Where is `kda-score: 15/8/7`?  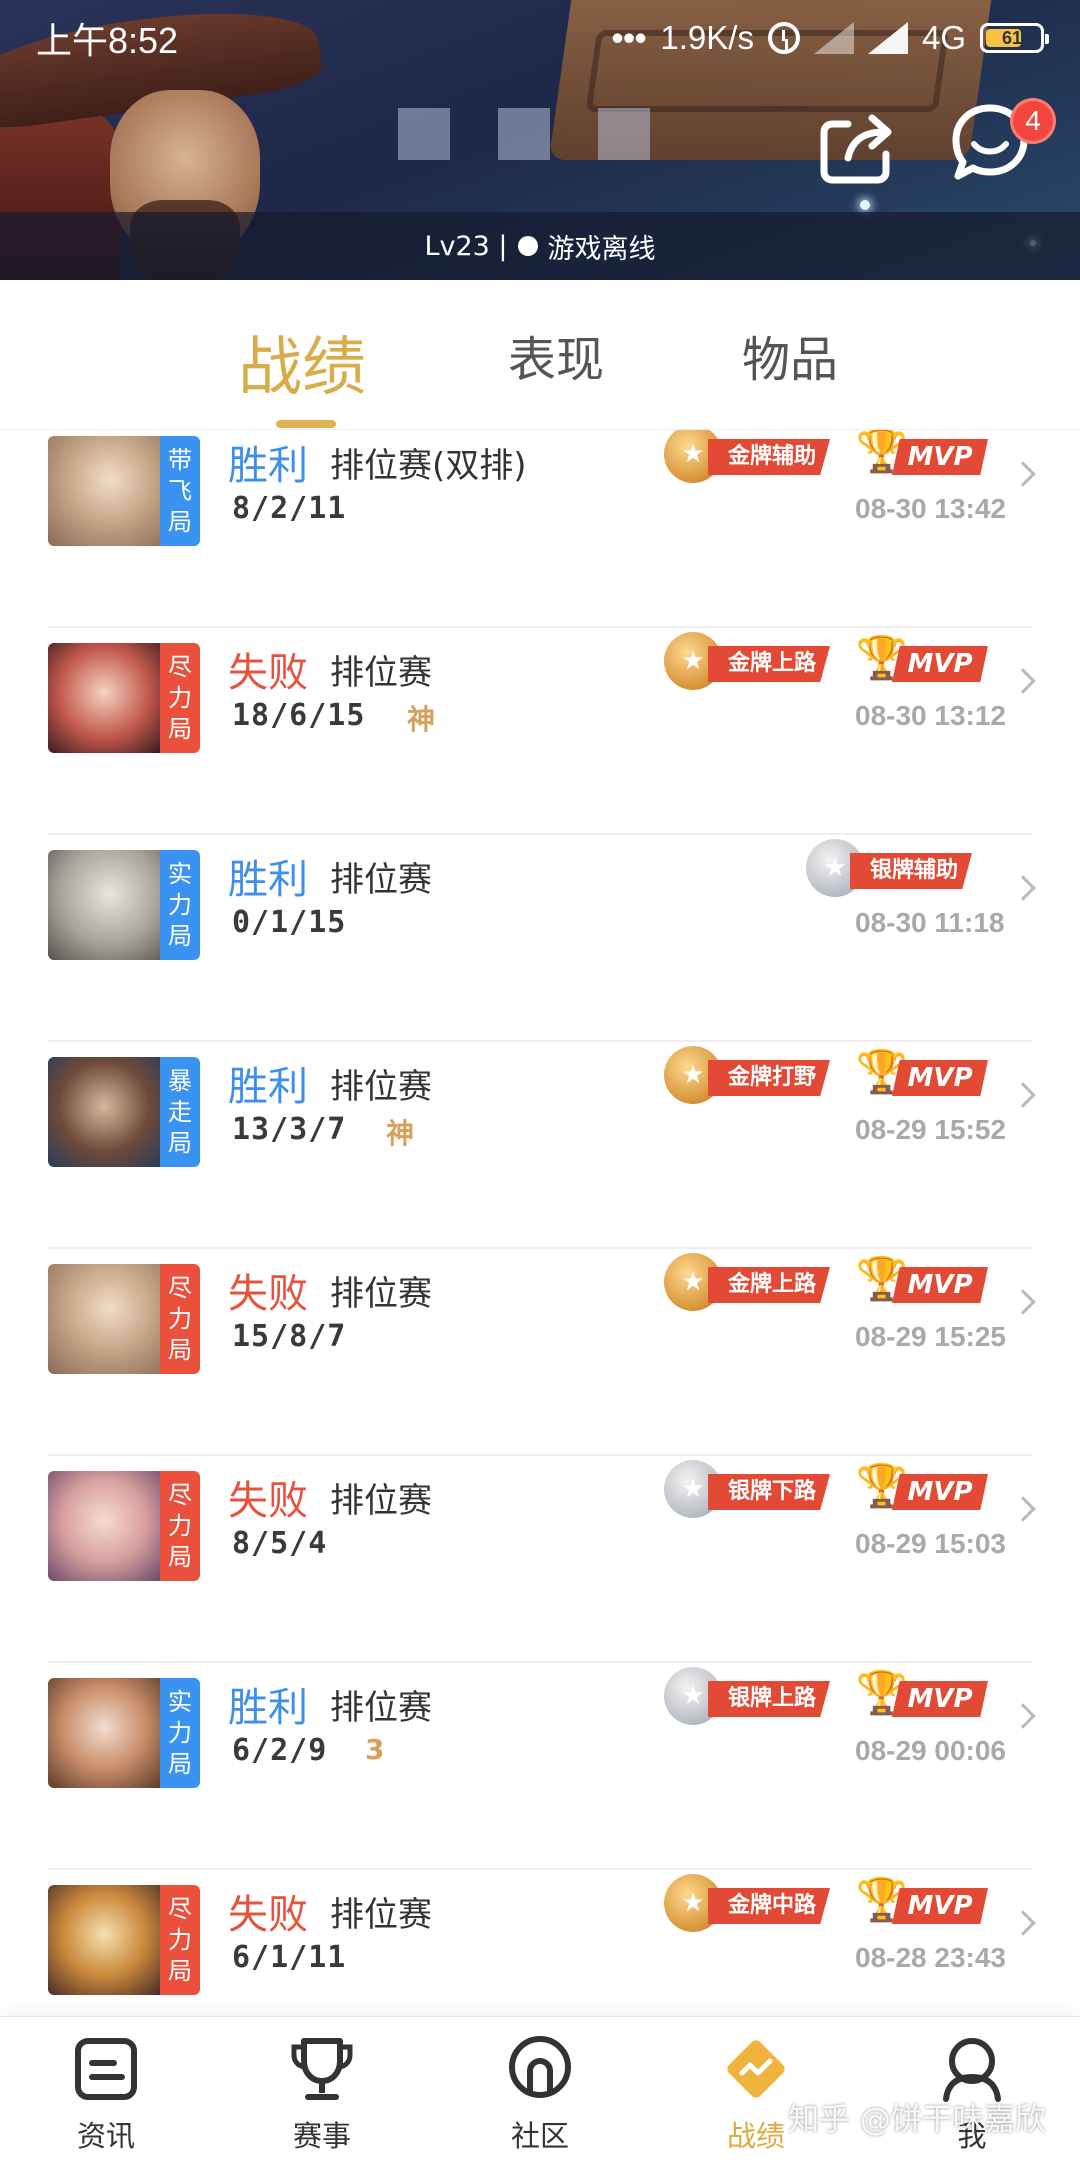 kda-score: 15/8/7 is located at coordinates (289, 1336).